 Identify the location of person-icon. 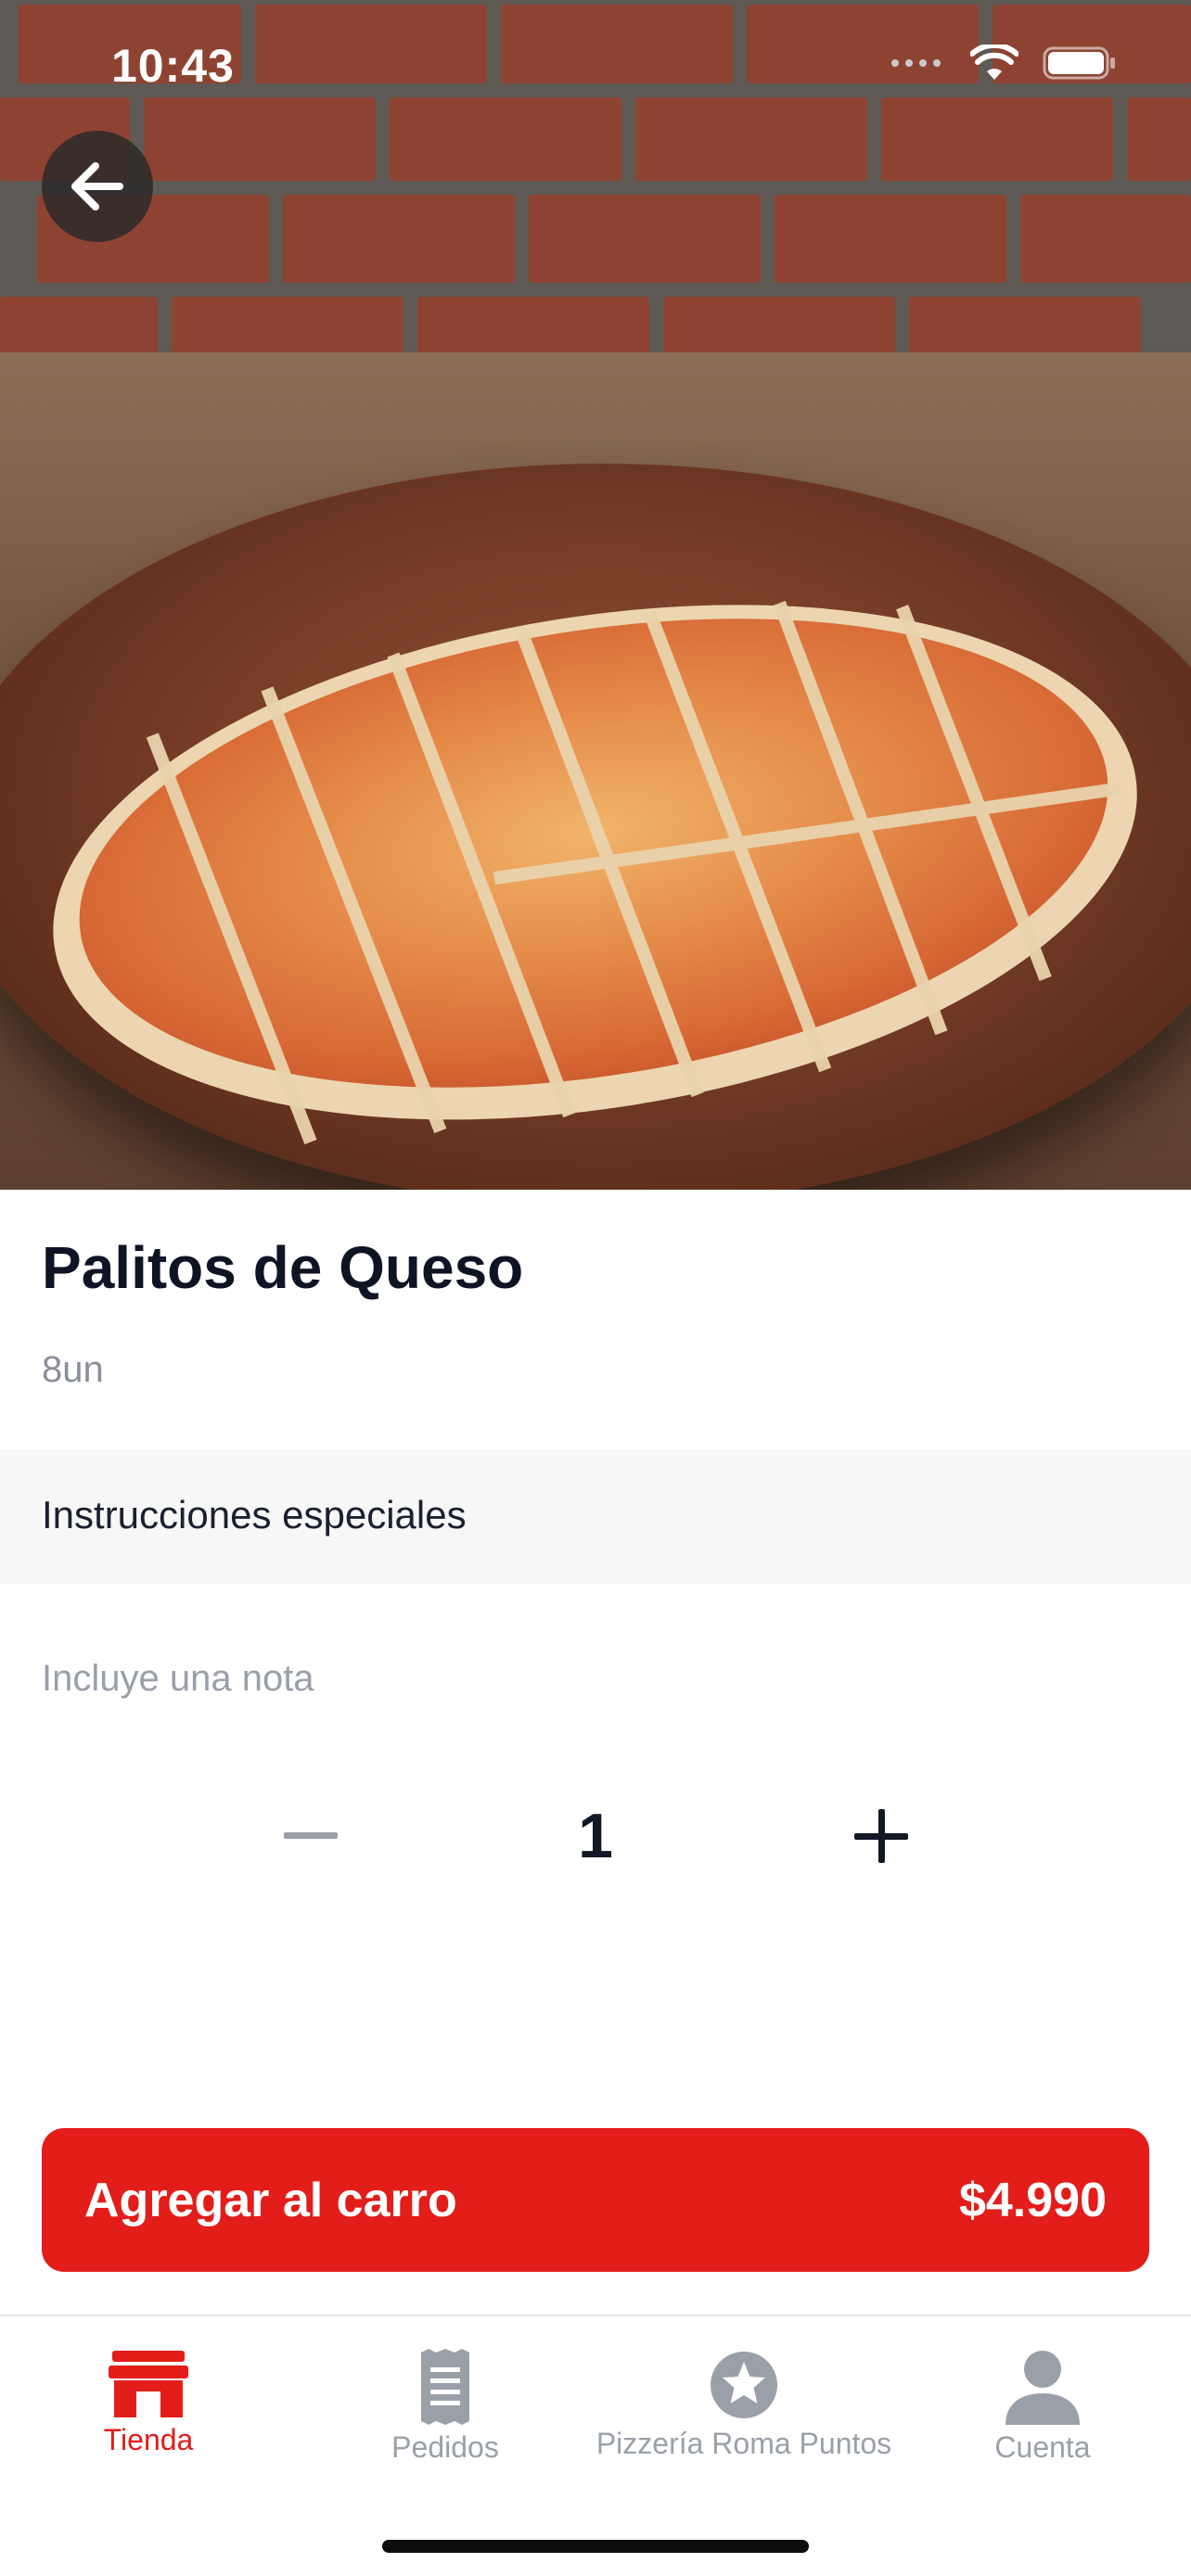
(1042, 2388).